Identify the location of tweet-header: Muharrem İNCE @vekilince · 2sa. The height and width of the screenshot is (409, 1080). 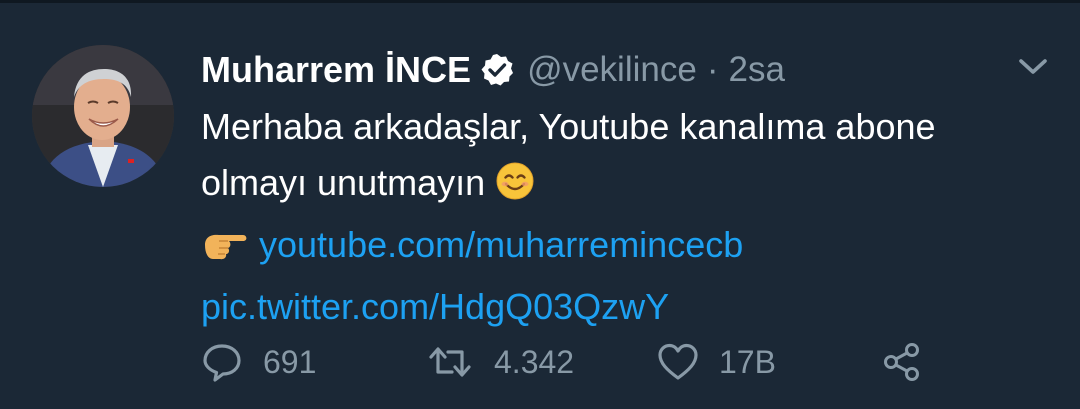
(493, 70).